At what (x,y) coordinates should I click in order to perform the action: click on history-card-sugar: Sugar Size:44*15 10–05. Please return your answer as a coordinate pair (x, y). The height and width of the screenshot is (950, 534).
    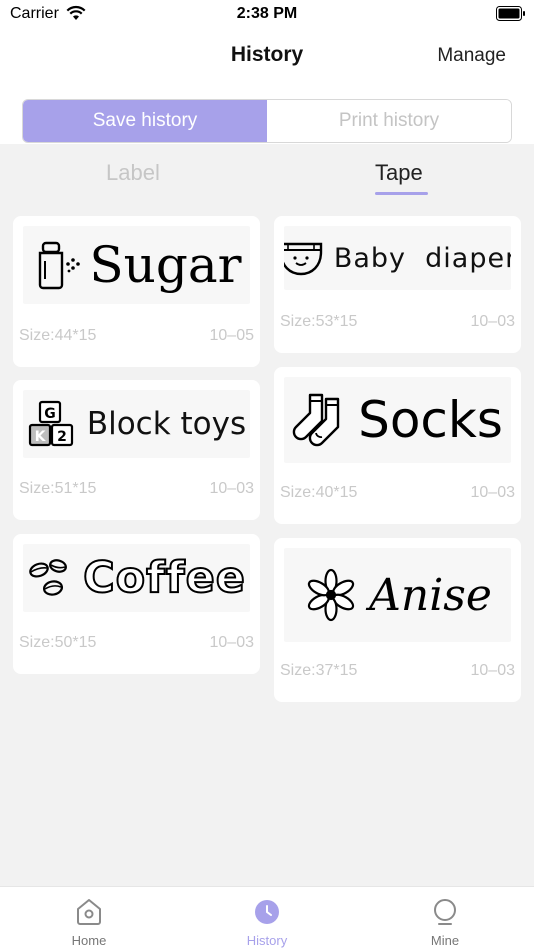
    Looking at the image, I should click on (136, 291).